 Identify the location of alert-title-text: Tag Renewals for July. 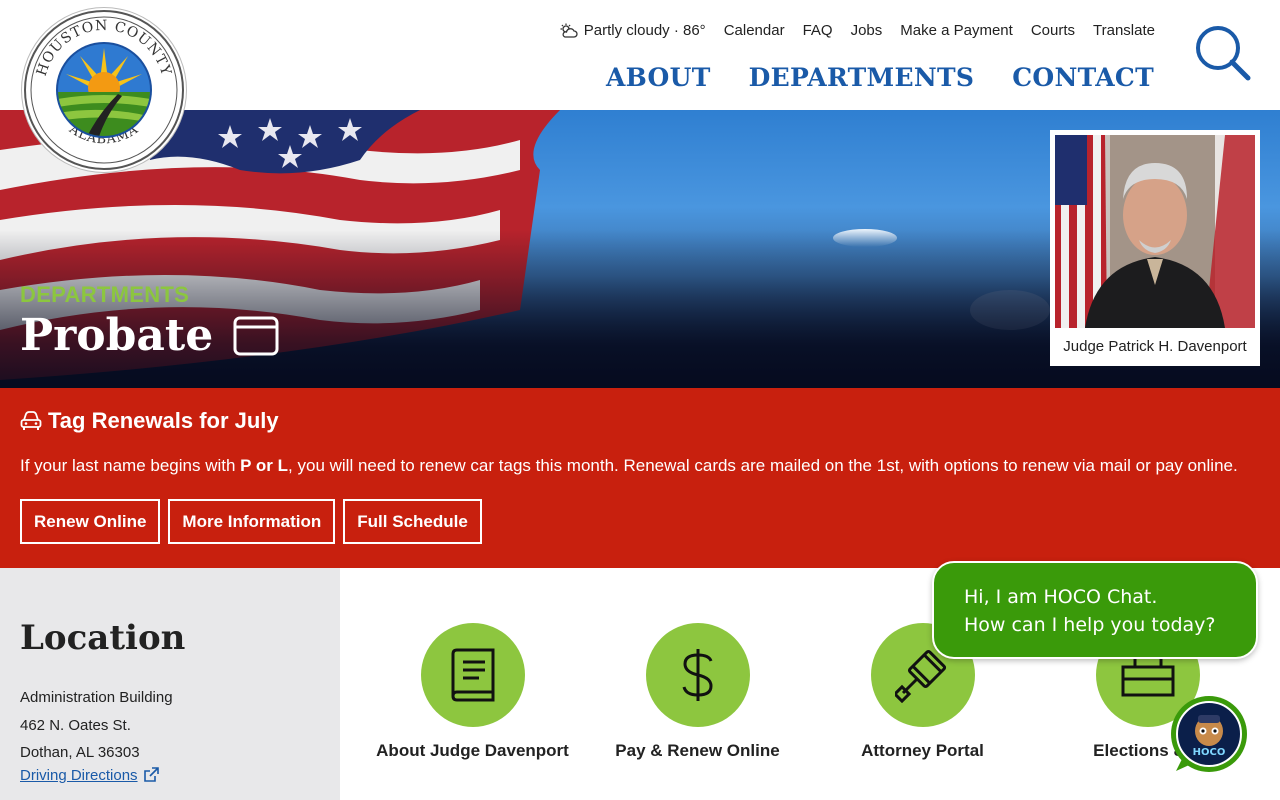
(163, 420).